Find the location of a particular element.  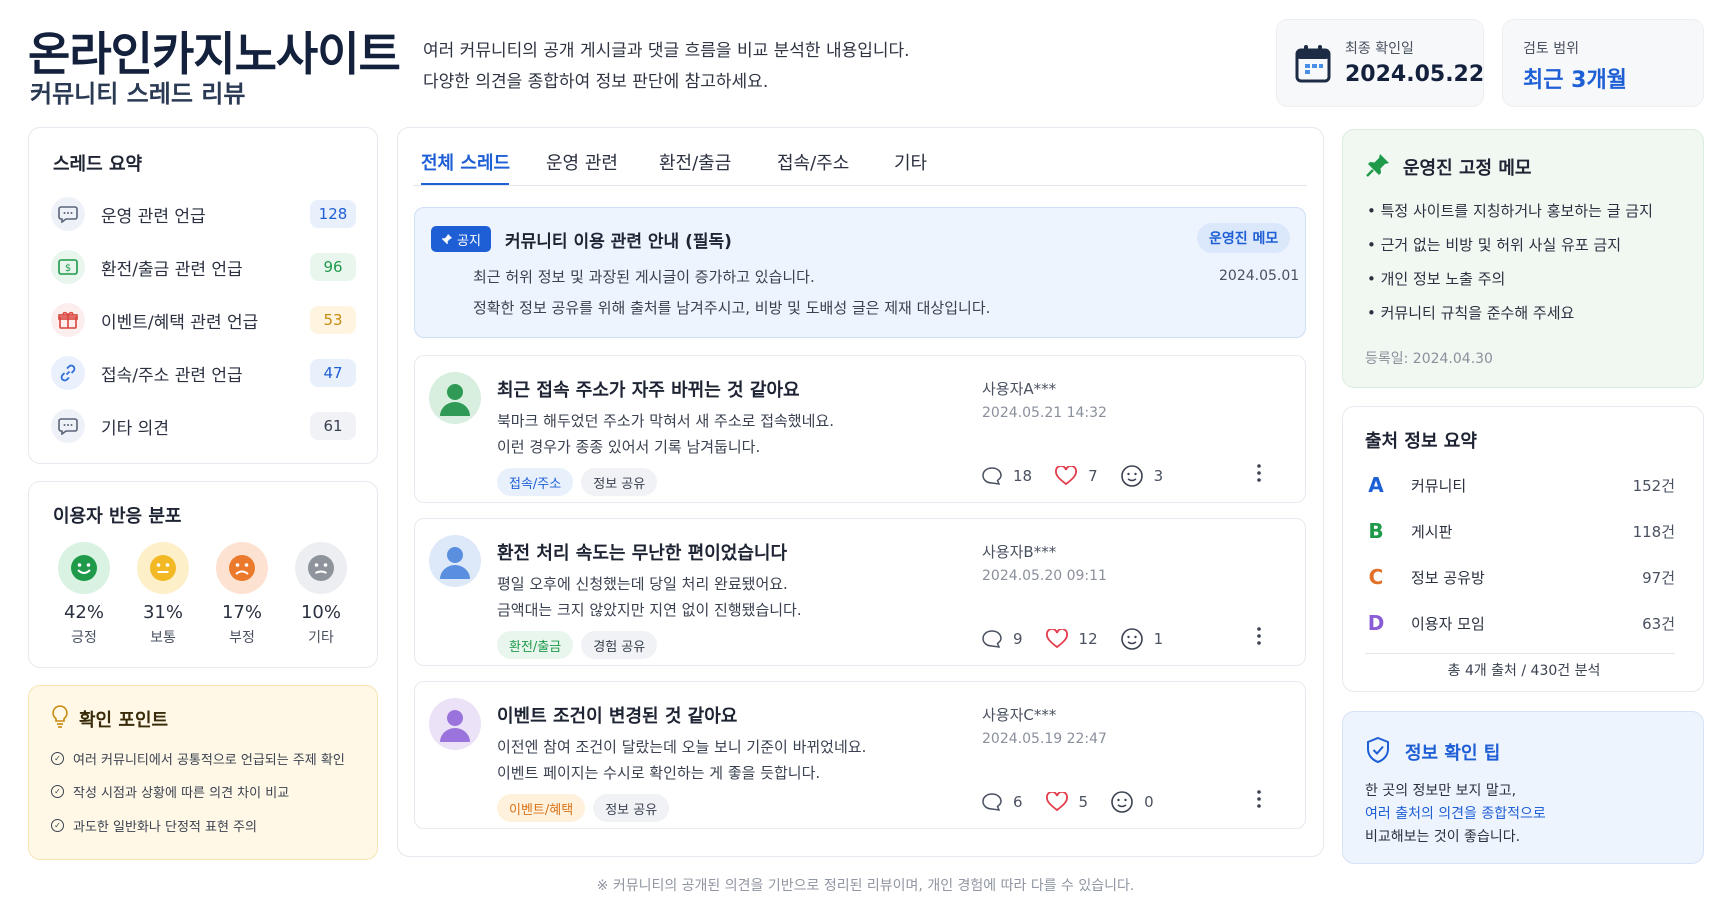

like-count: 5 is located at coordinates (1066, 802).